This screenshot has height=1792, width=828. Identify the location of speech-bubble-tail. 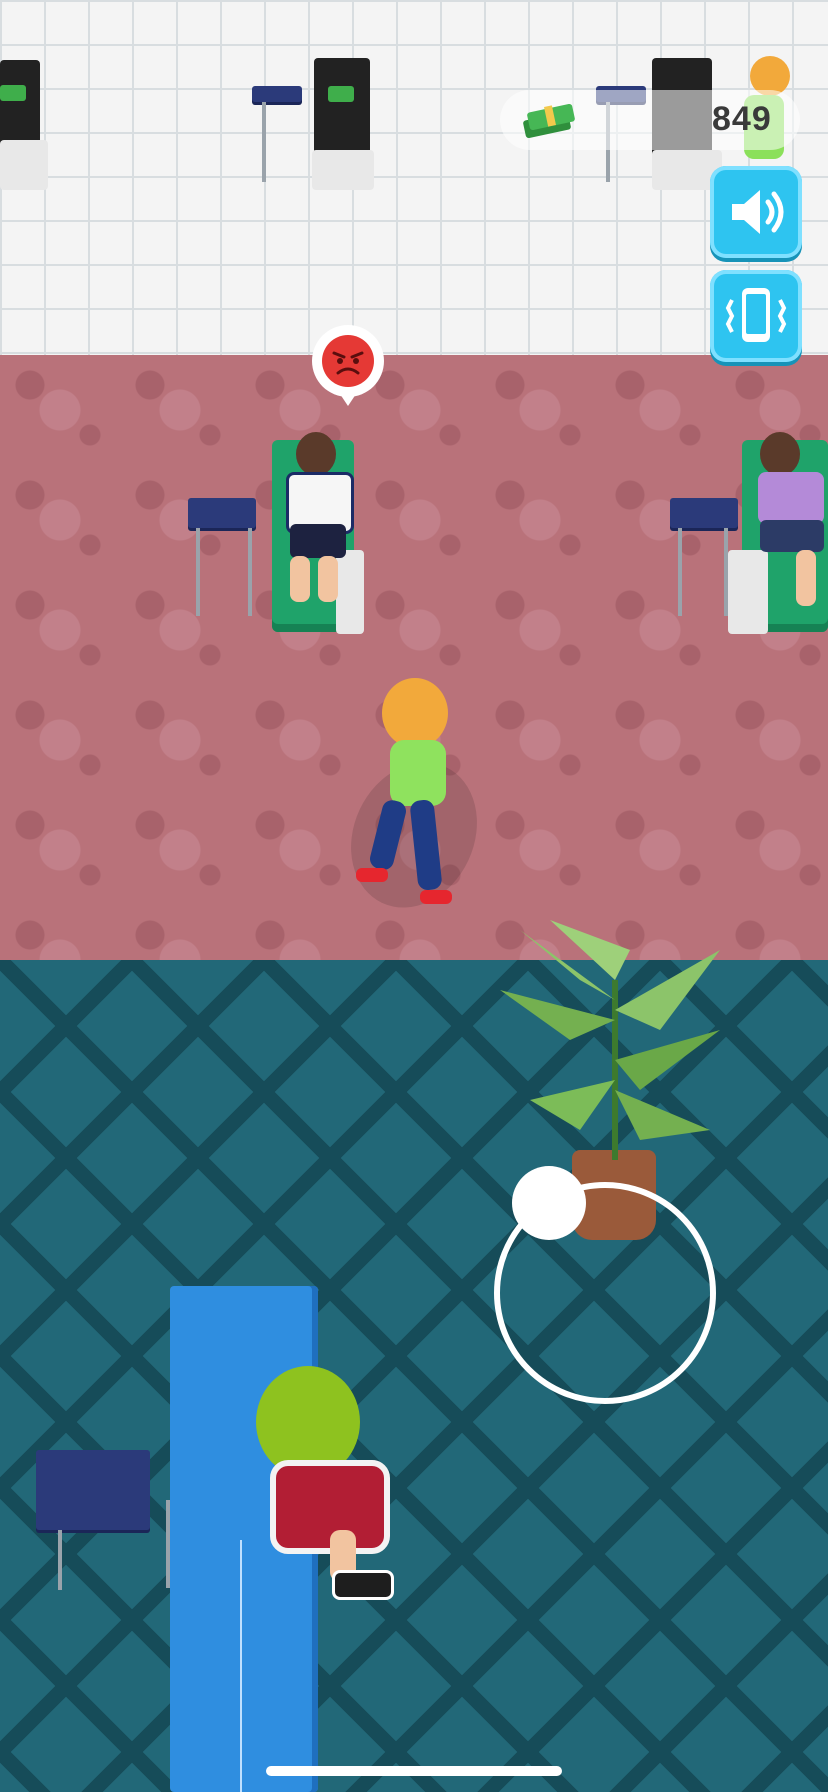
(348, 397).